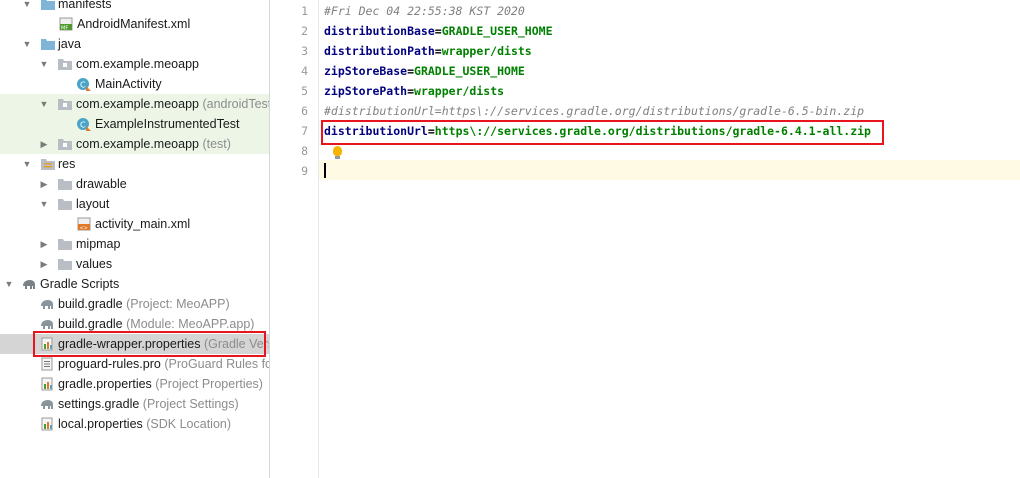 This screenshot has height=478, width=1020. What do you see at coordinates (190, 324) in the screenshot?
I see `tree-item-hint: (Module: MeoAPP.app)` at bounding box center [190, 324].